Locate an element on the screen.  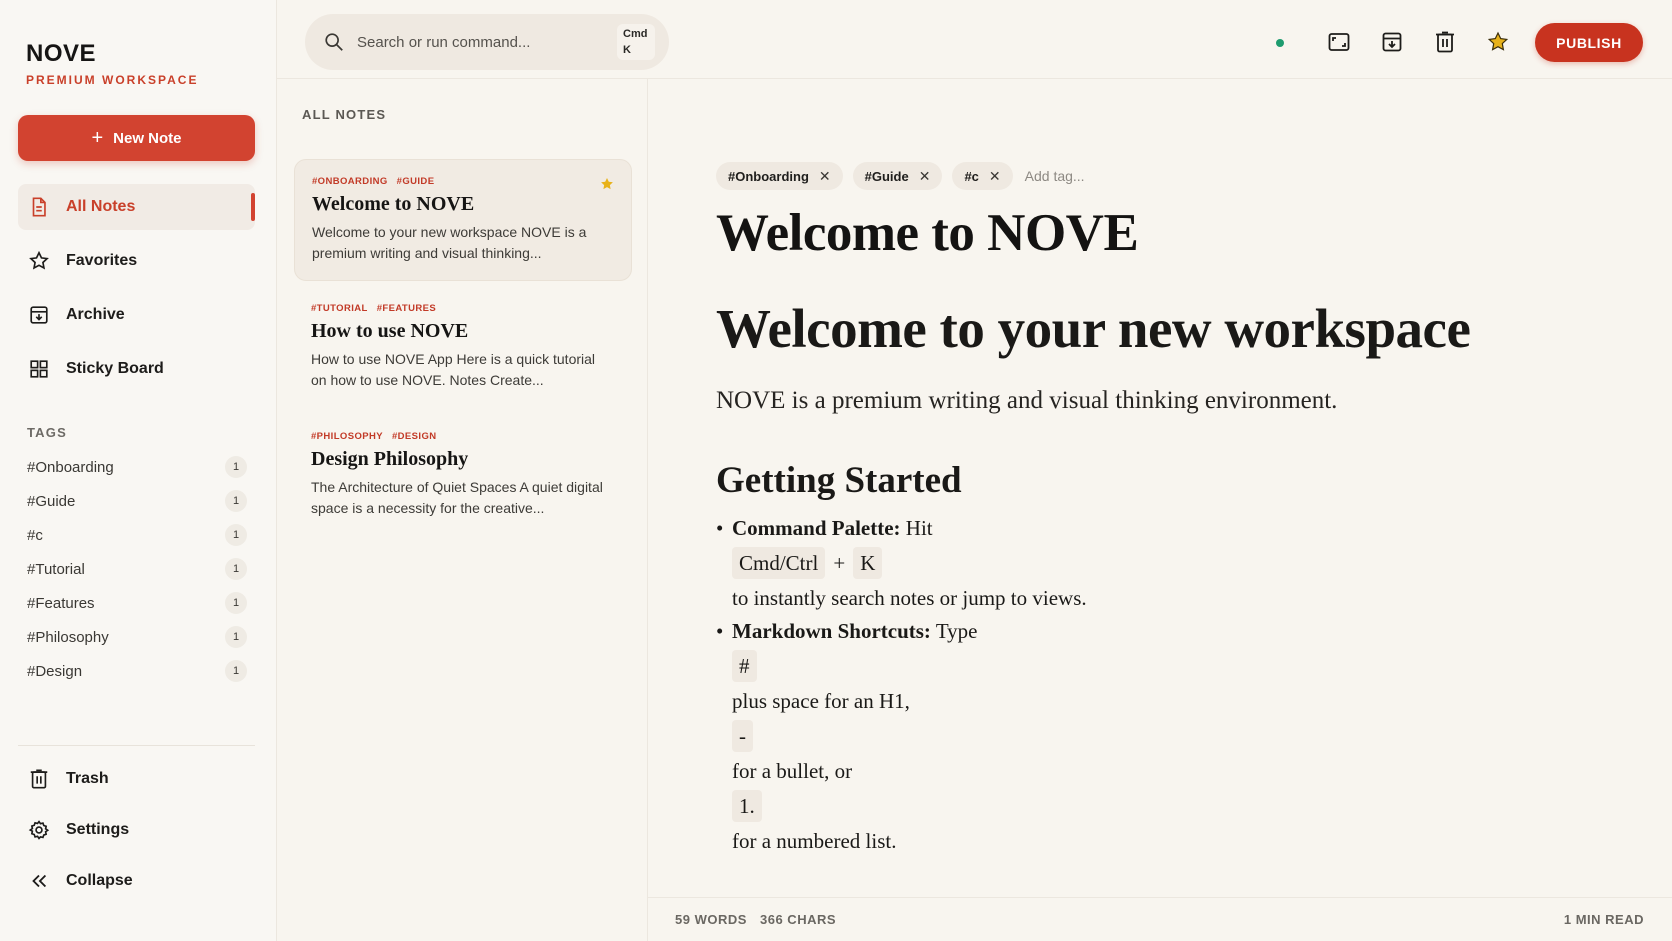
chip-label: #c is located at coordinates (971, 176).